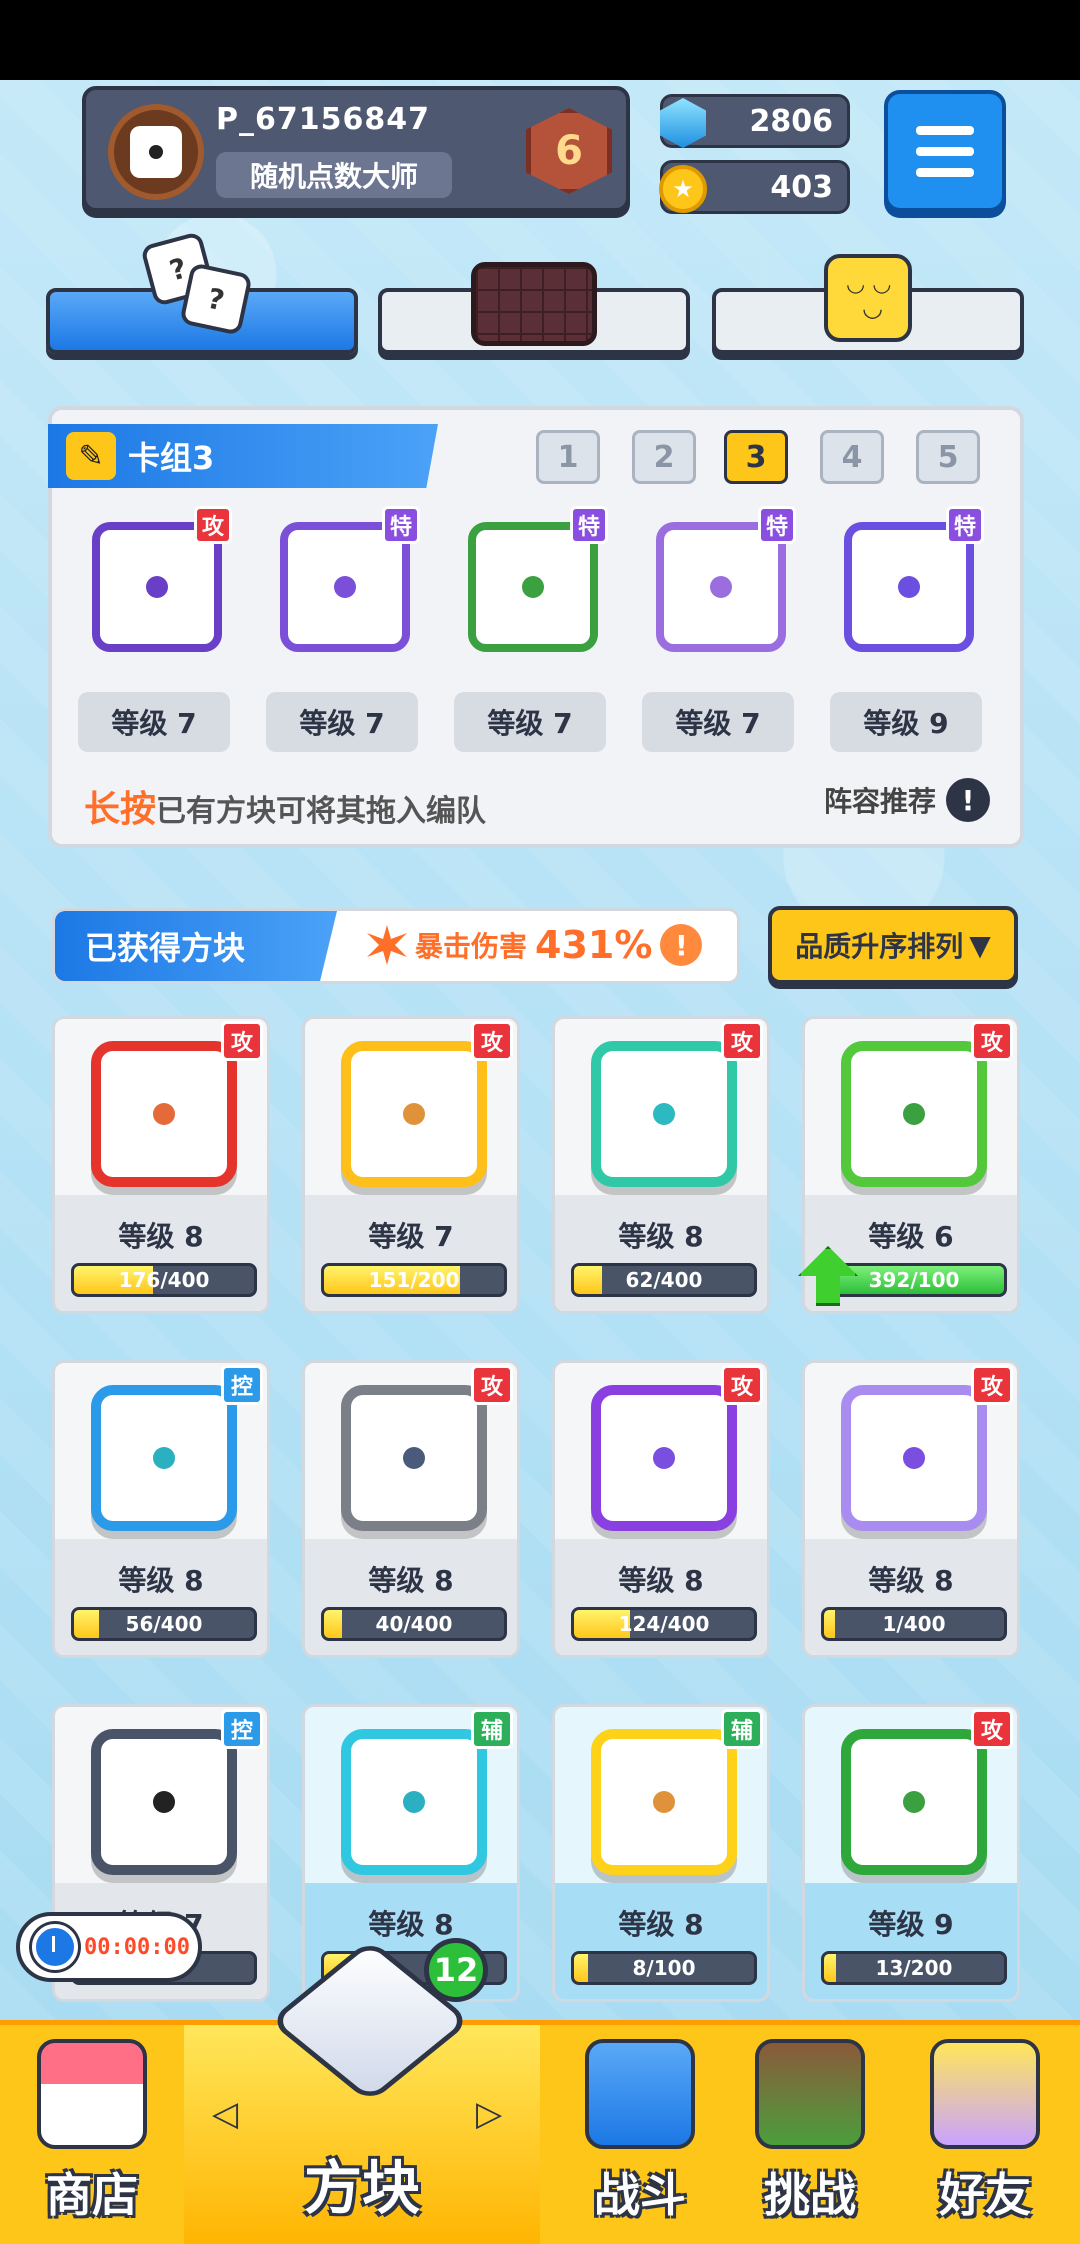 This screenshot has width=1080, height=2244. I want to click on dice-avatar-icon, so click(156, 152).